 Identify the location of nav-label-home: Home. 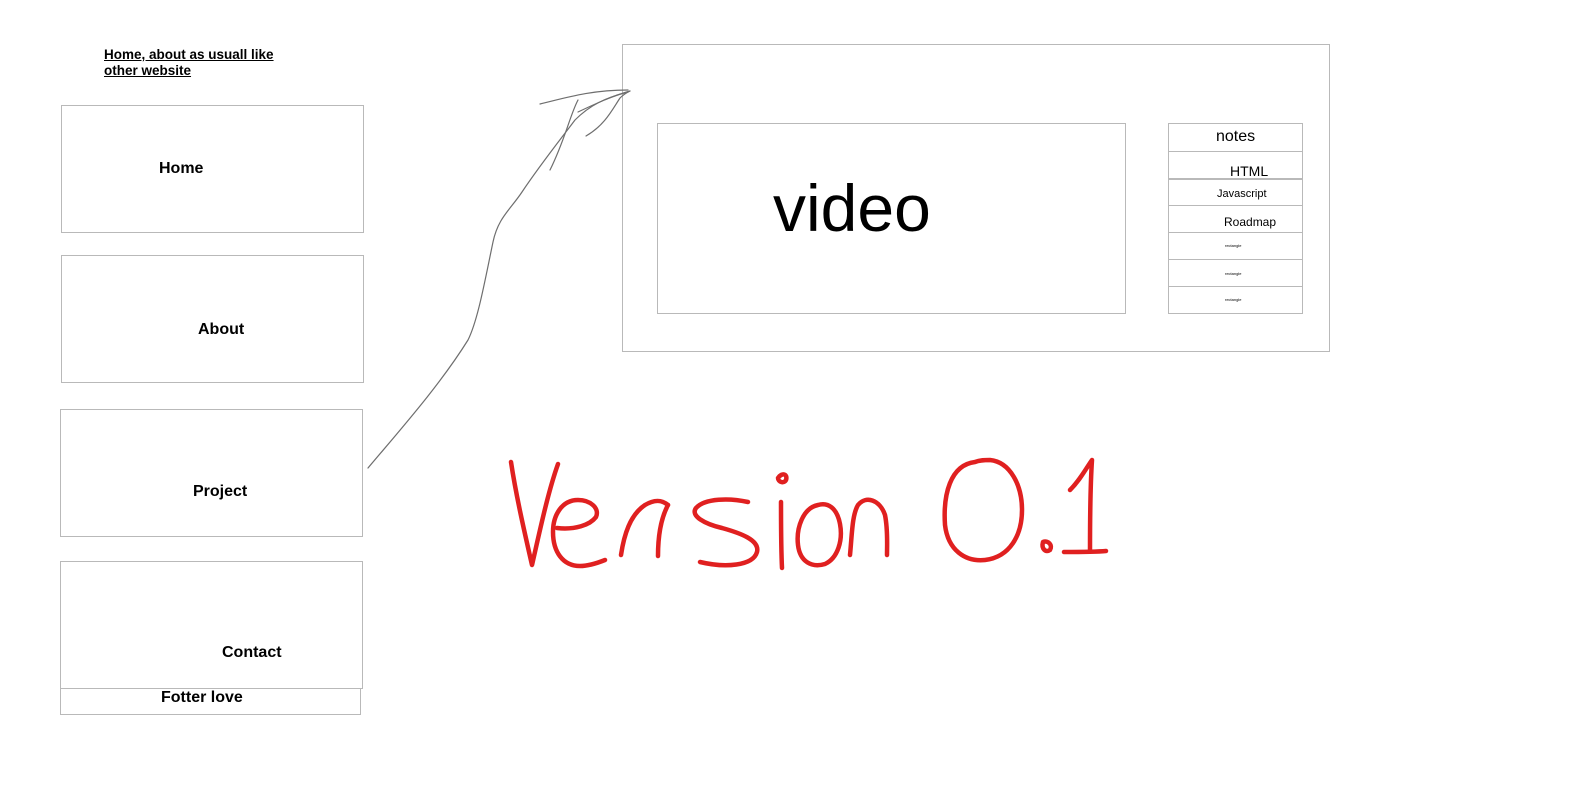
(181, 168).